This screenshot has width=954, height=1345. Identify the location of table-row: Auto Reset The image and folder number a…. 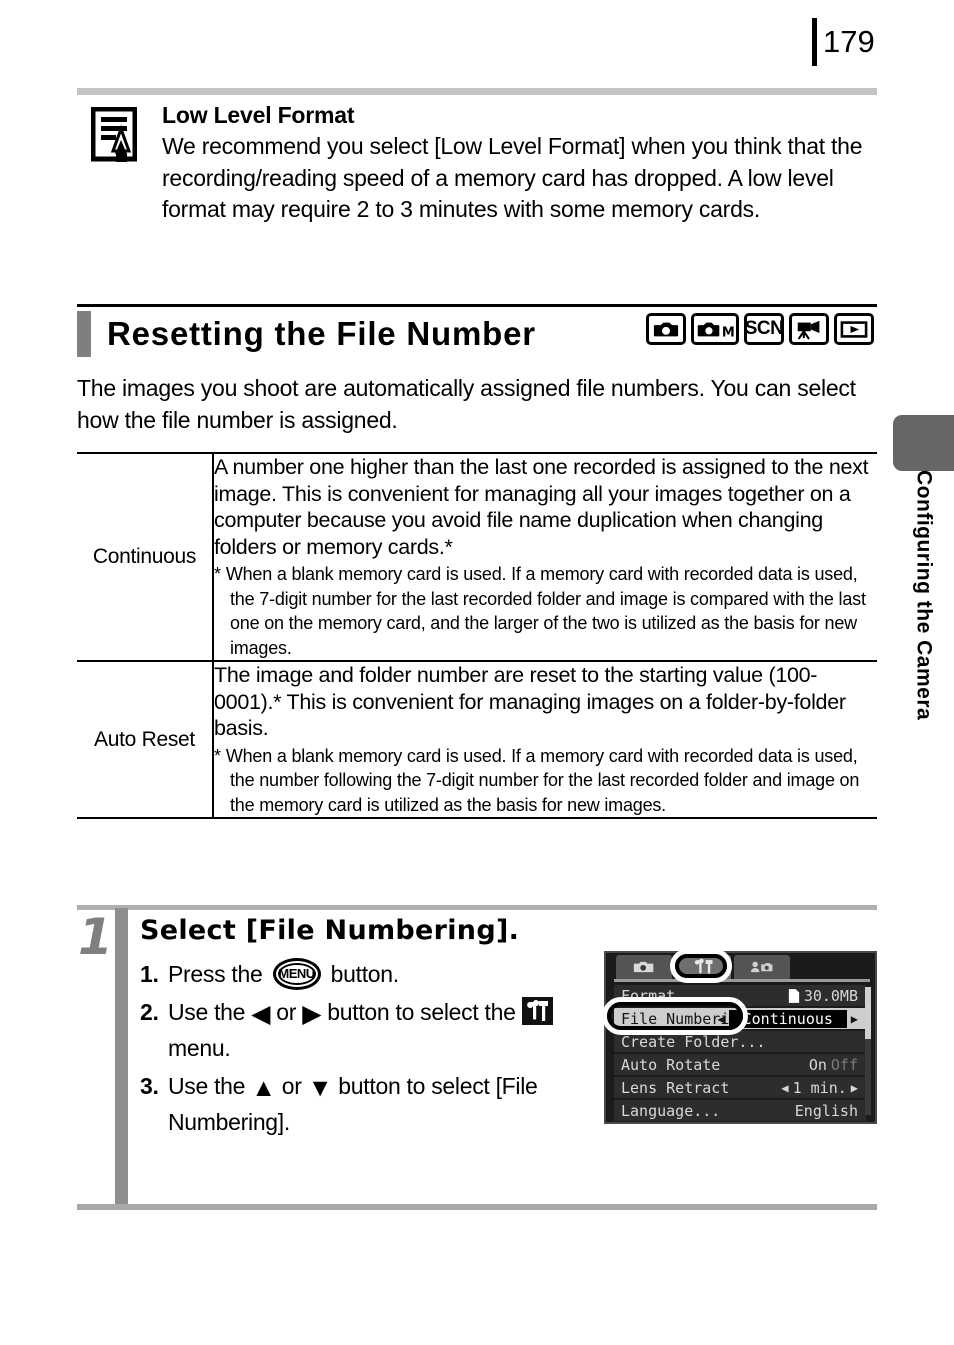
(477, 739).